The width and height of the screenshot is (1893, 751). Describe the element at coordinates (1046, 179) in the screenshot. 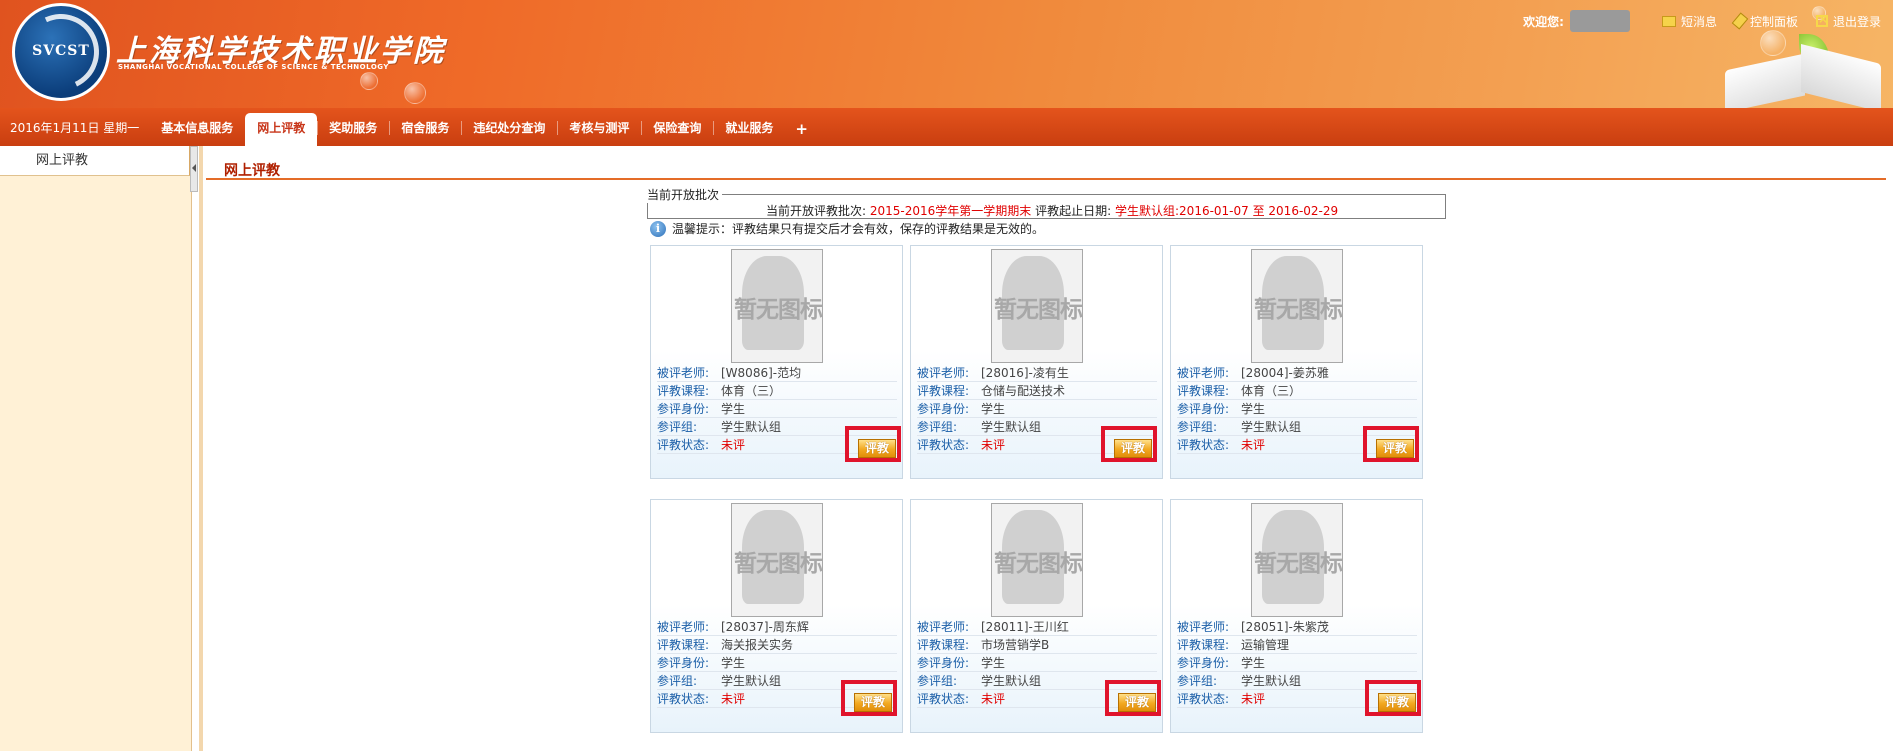

I see `title-divider` at that location.